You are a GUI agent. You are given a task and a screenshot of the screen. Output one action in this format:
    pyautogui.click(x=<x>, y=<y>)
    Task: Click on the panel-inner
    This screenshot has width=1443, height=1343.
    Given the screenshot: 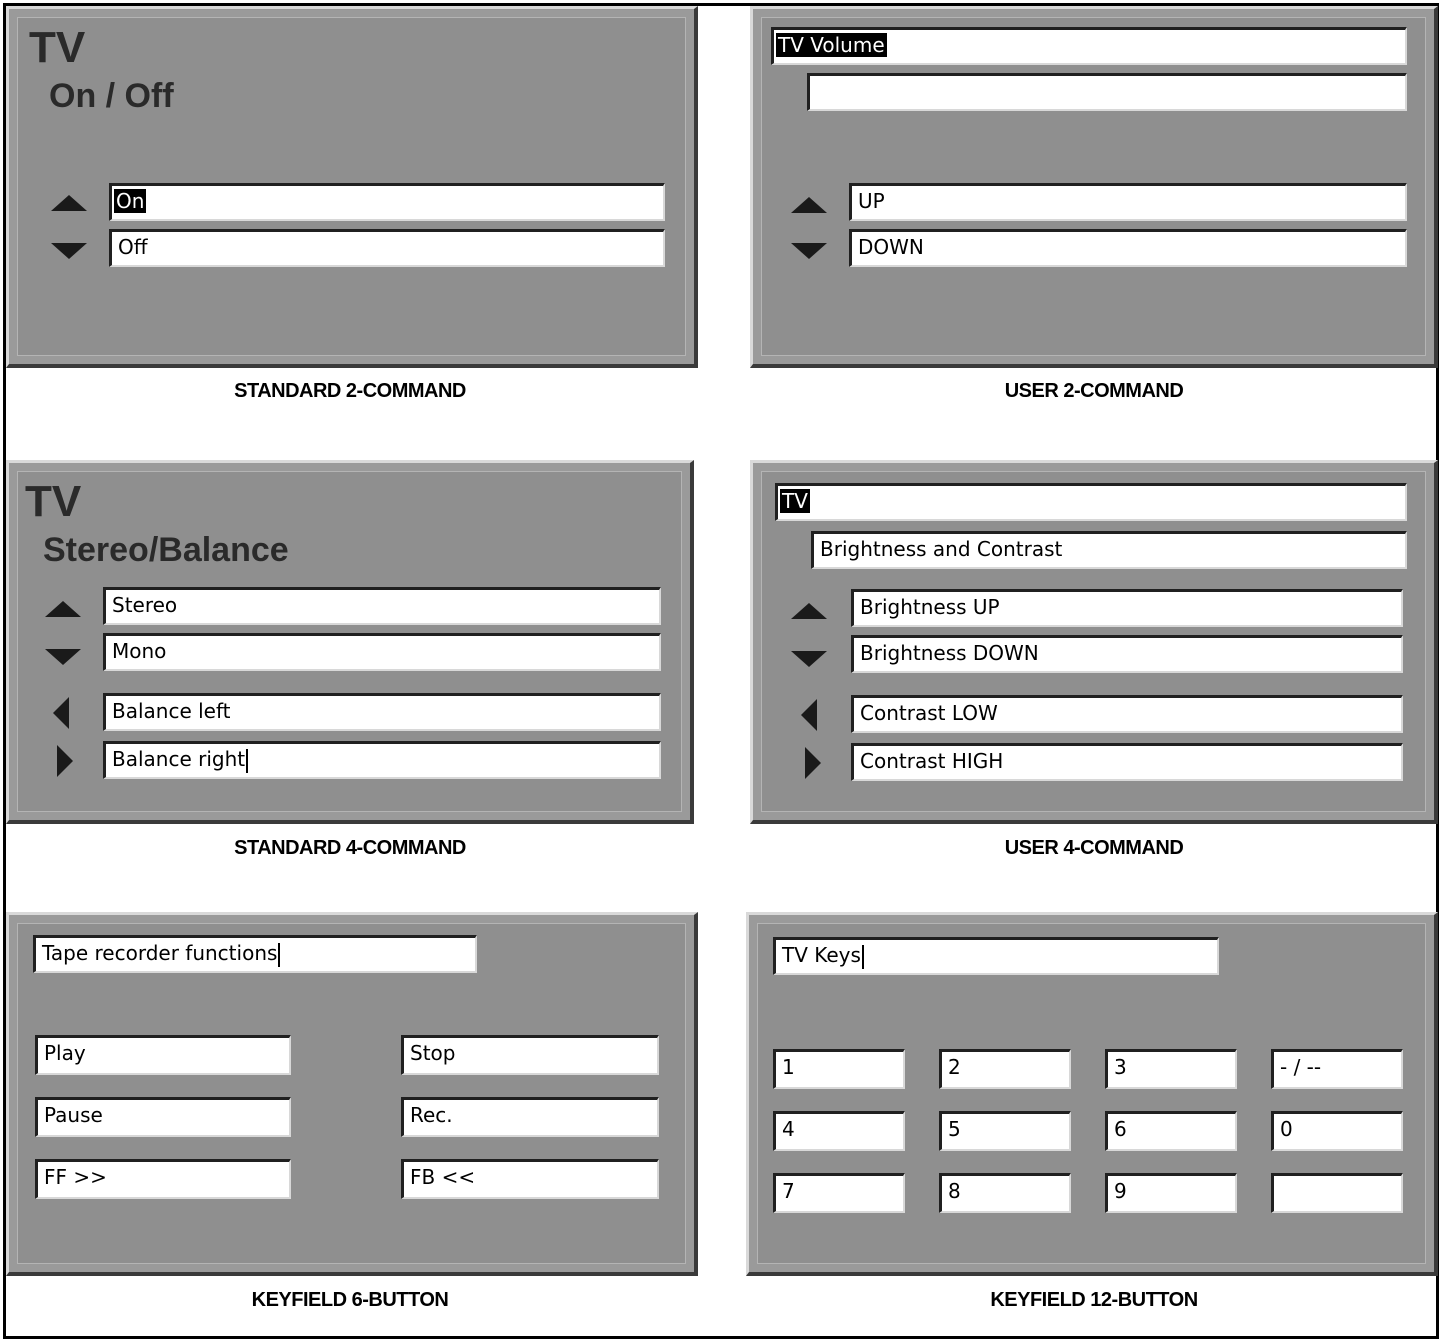 What is the action you would take?
    pyautogui.click(x=351, y=1093)
    